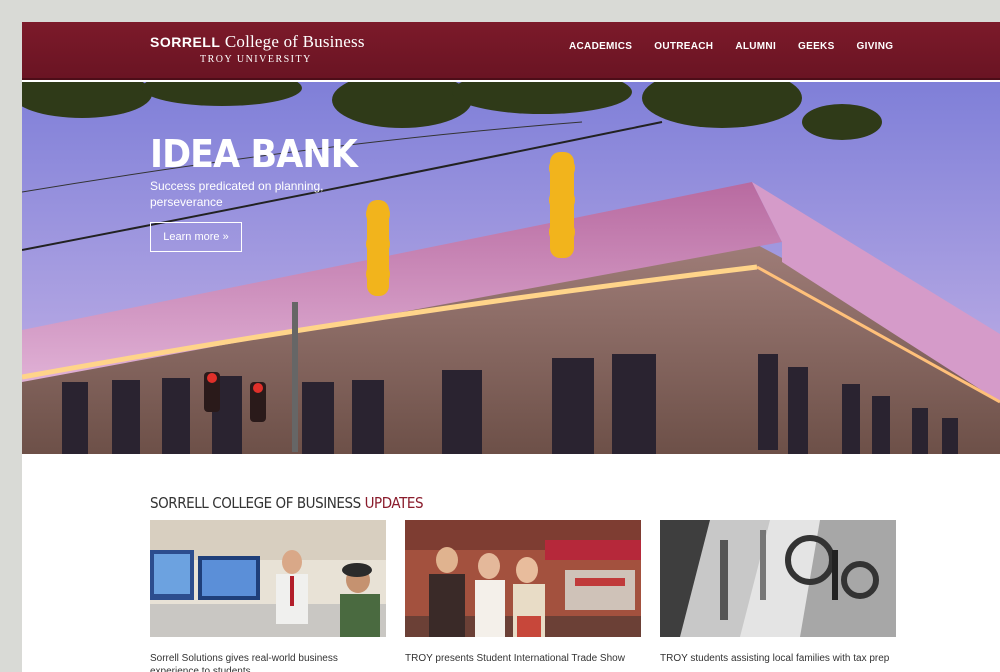 Image resolution: width=1000 pixels, height=672 pixels. What do you see at coordinates (196, 237) in the screenshot?
I see `learn-more-button: Learn more »` at bounding box center [196, 237].